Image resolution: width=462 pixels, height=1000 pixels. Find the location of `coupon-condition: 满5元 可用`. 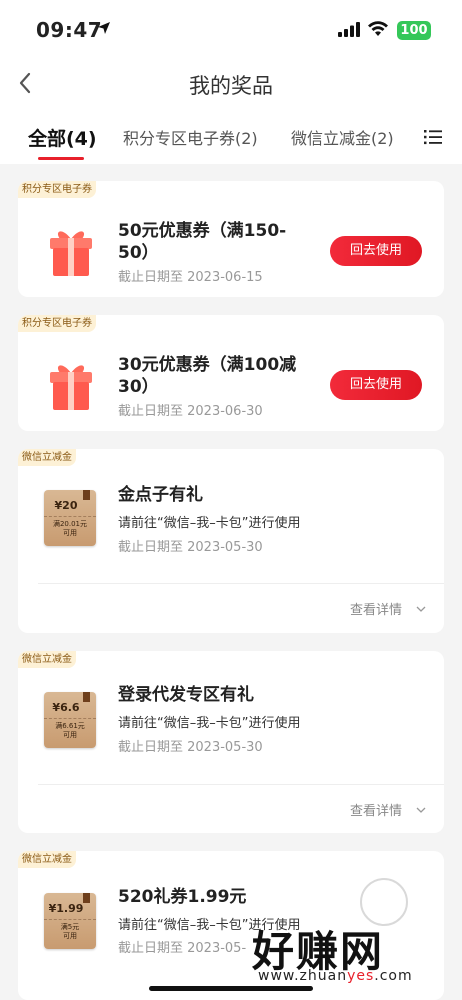

coupon-condition: 满5元 可用 is located at coordinates (70, 931).